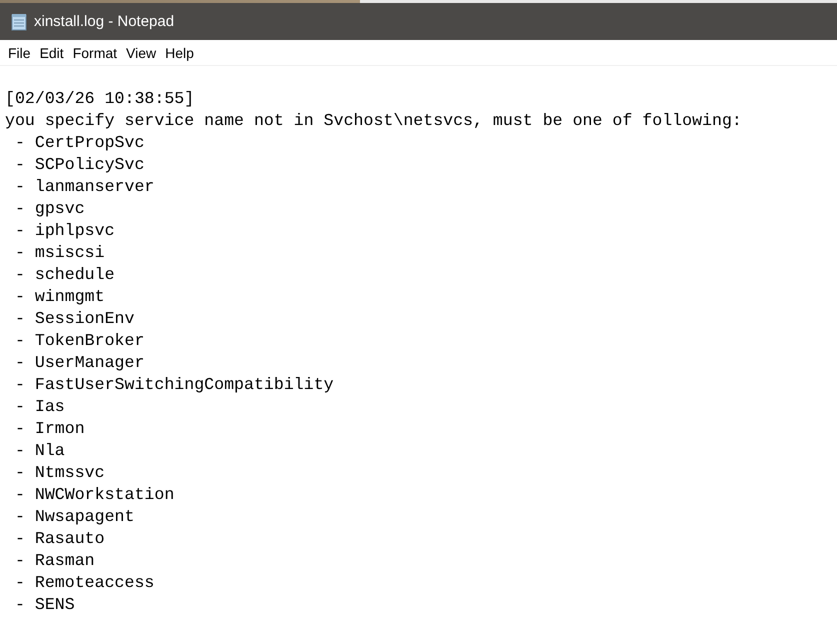 The image size is (837, 618). Describe the element at coordinates (141, 52) in the screenshot. I see `menu-item: View` at that location.